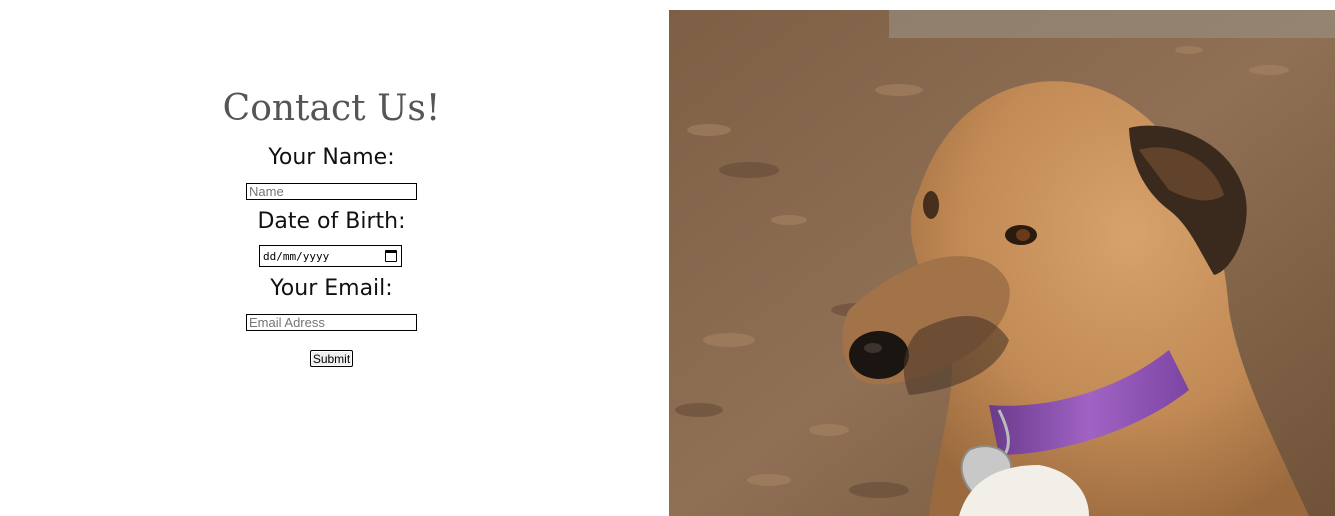  What do you see at coordinates (331, 157) in the screenshot?
I see `name-label: Your Name:` at bounding box center [331, 157].